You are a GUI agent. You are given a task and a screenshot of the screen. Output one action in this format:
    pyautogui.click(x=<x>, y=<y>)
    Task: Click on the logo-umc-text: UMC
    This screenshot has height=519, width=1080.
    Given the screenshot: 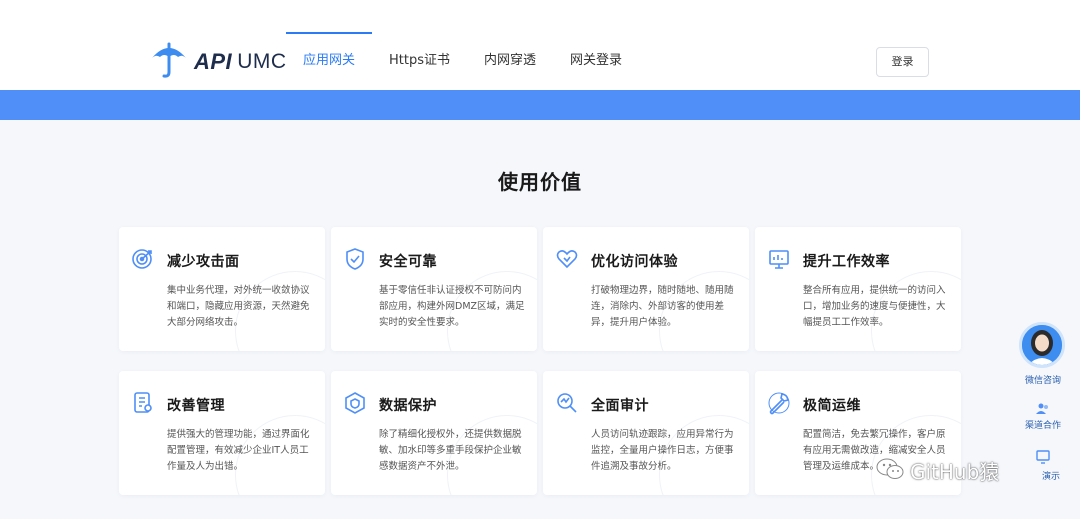 What is the action you would take?
    pyautogui.click(x=262, y=61)
    